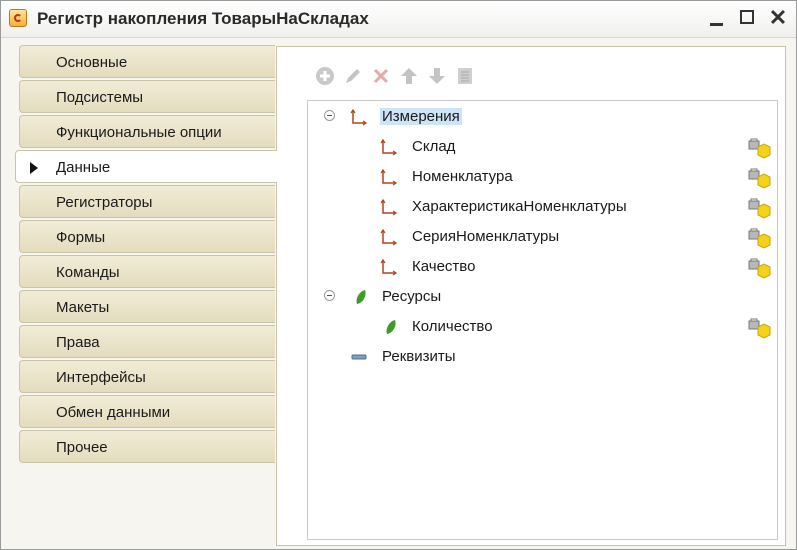 This screenshot has width=797, height=550. Describe the element at coordinates (519, 206) in the screenshot. I see `tree-node-label: ХарактеристикаНоменклатуры` at that location.